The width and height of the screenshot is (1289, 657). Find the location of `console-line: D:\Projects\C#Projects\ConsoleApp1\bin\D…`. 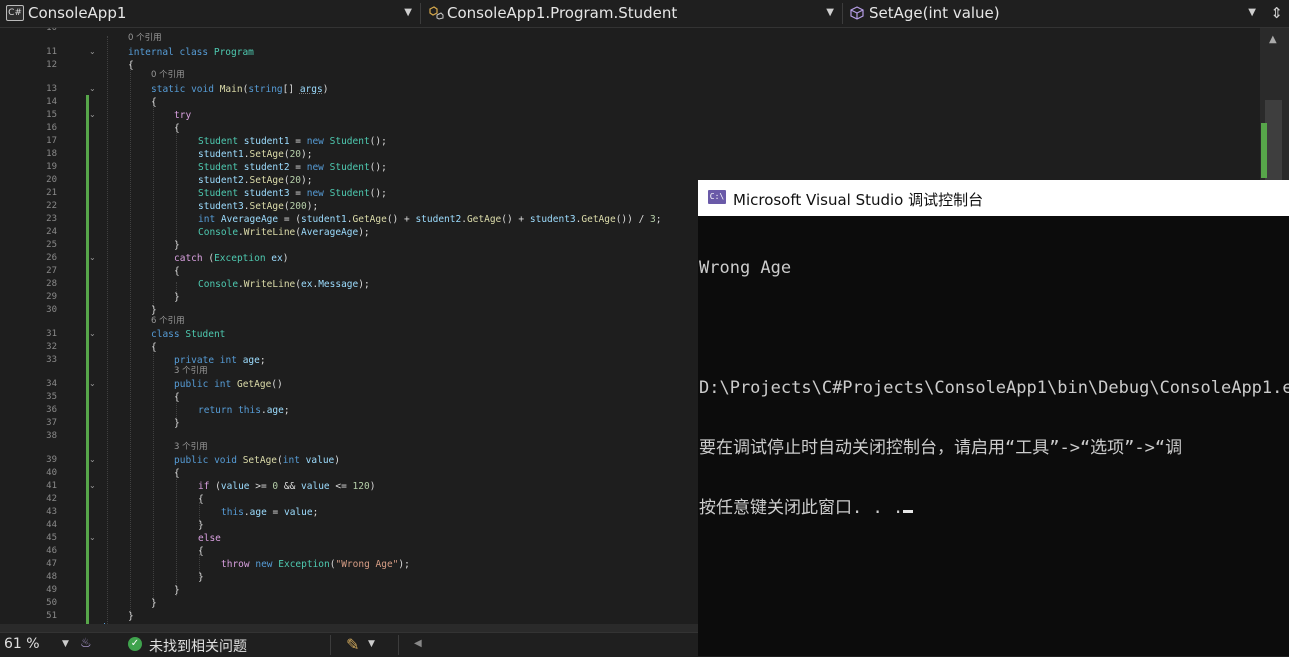

console-line: D:\Projects\C#Projects\ConsoleApp1\bin\D… is located at coordinates (994, 388).